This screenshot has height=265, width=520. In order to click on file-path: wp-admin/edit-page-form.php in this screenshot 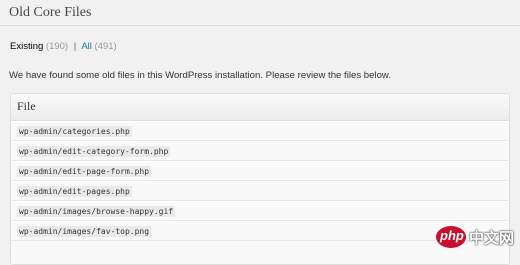, I will do `click(84, 171)`.